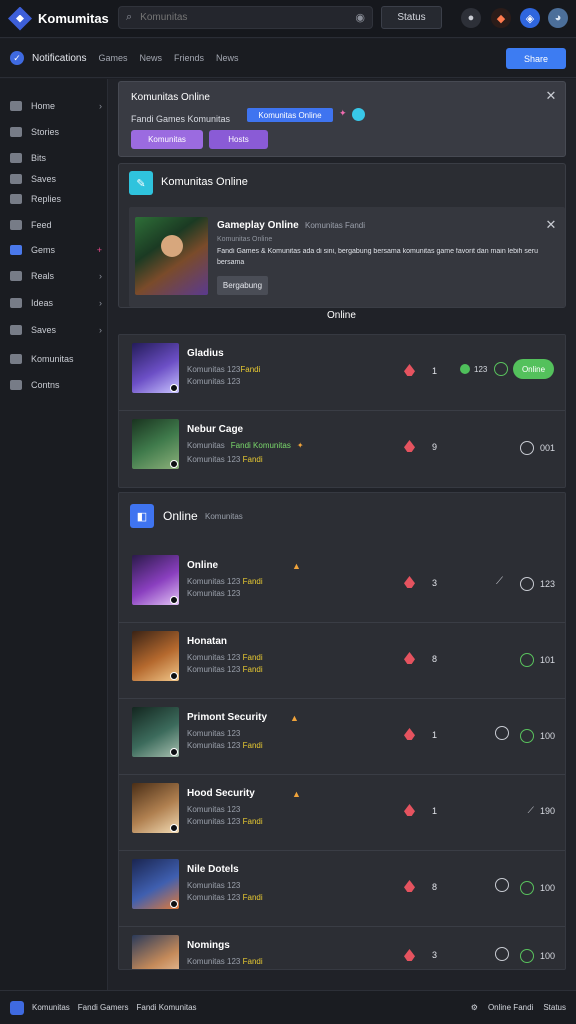 The width and height of the screenshot is (576, 1024). I want to click on search-box: ⌕ ◉, so click(245, 17).